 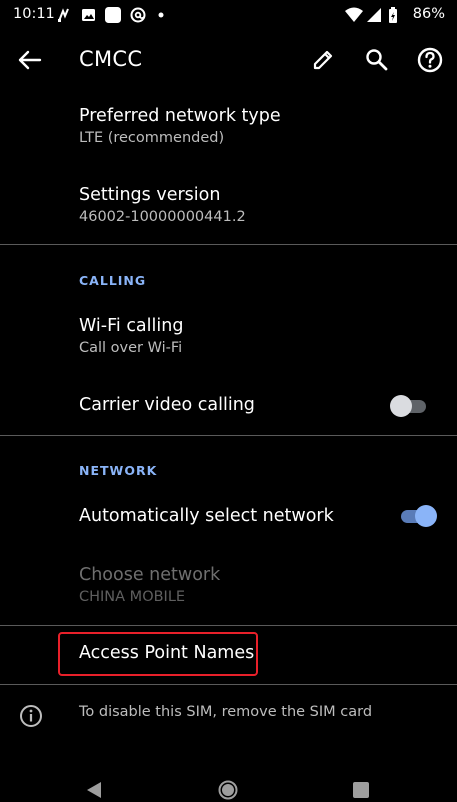 I want to click on preference-title: Carrier video calling, so click(x=167, y=405).